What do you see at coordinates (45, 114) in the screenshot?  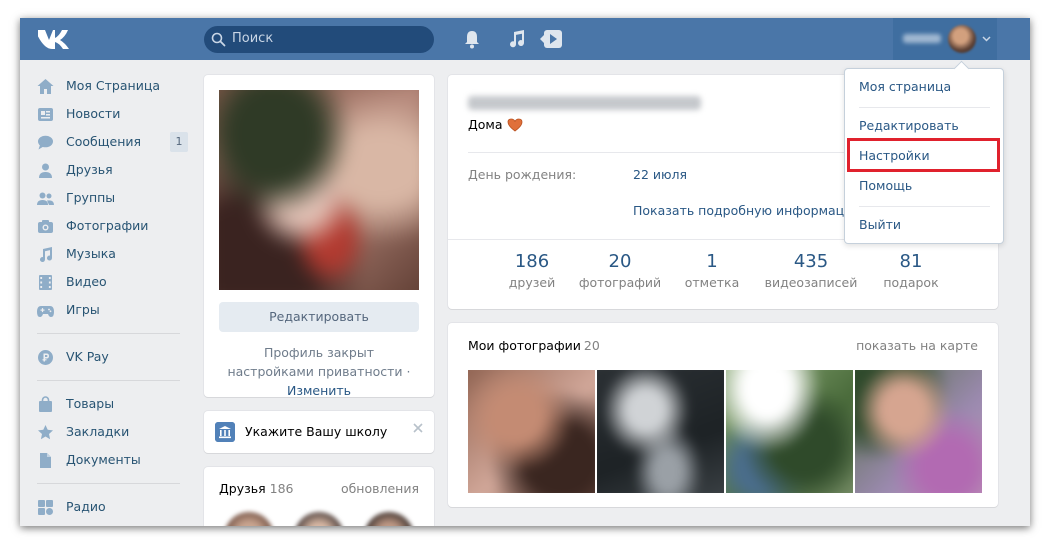 I see `news-icon` at bounding box center [45, 114].